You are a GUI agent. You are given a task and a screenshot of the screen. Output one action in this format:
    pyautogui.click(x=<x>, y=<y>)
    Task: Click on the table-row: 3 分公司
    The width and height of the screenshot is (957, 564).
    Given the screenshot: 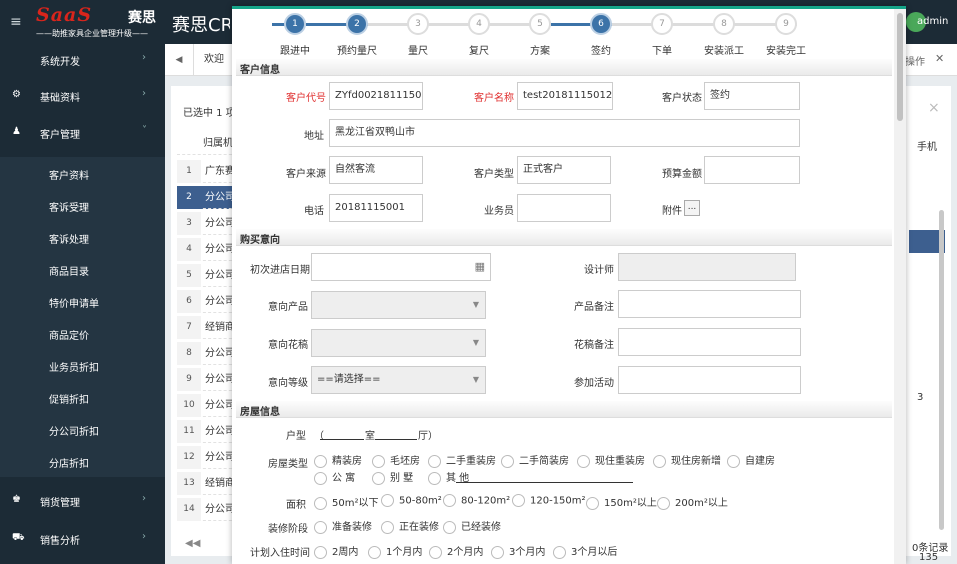 What is the action you would take?
    pyautogui.click(x=207, y=223)
    